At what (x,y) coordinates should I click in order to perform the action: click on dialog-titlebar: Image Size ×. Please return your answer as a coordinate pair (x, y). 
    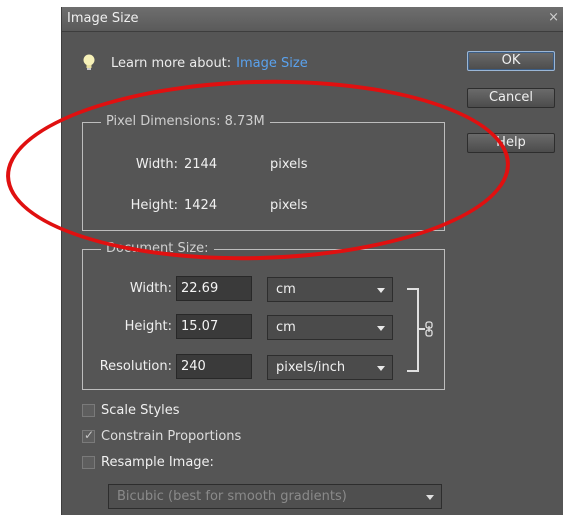
    Looking at the image, I should click on (312, 19).